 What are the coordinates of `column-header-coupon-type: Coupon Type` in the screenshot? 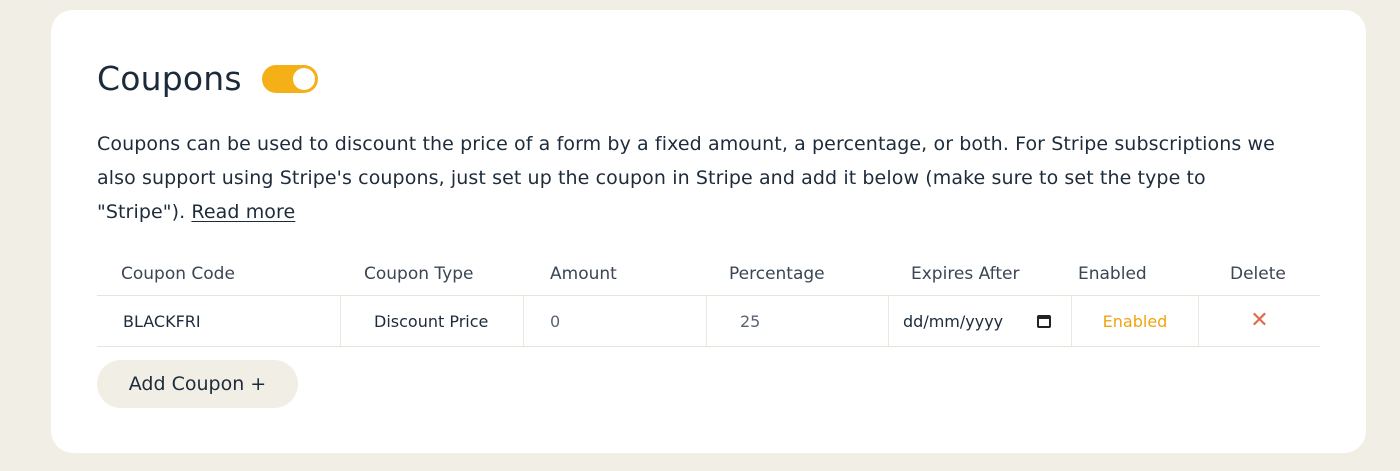 It's located at (419, 273).